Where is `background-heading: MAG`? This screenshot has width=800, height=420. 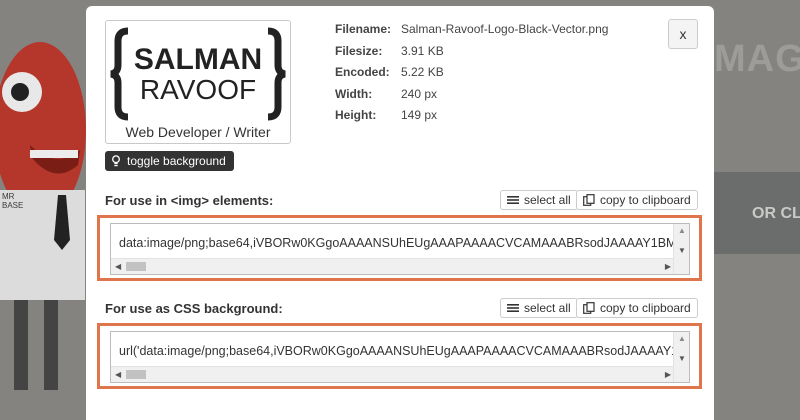 background-heading: MAG is located at coordinates (757, 59).